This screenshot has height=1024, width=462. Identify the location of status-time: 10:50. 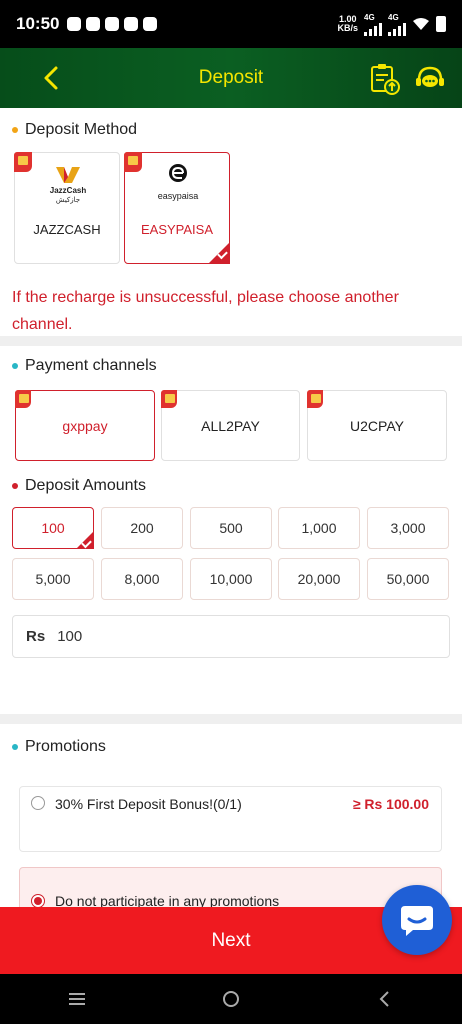
(38, 23).